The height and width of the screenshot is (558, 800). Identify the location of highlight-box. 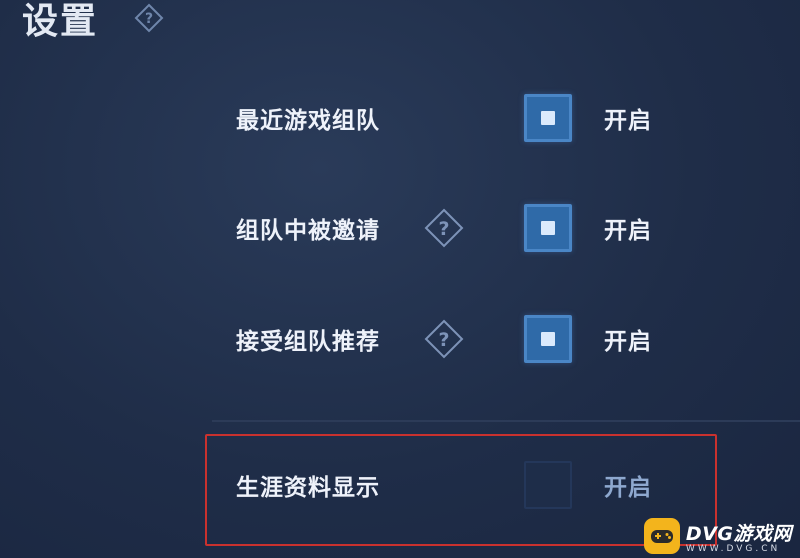
(461, 490).